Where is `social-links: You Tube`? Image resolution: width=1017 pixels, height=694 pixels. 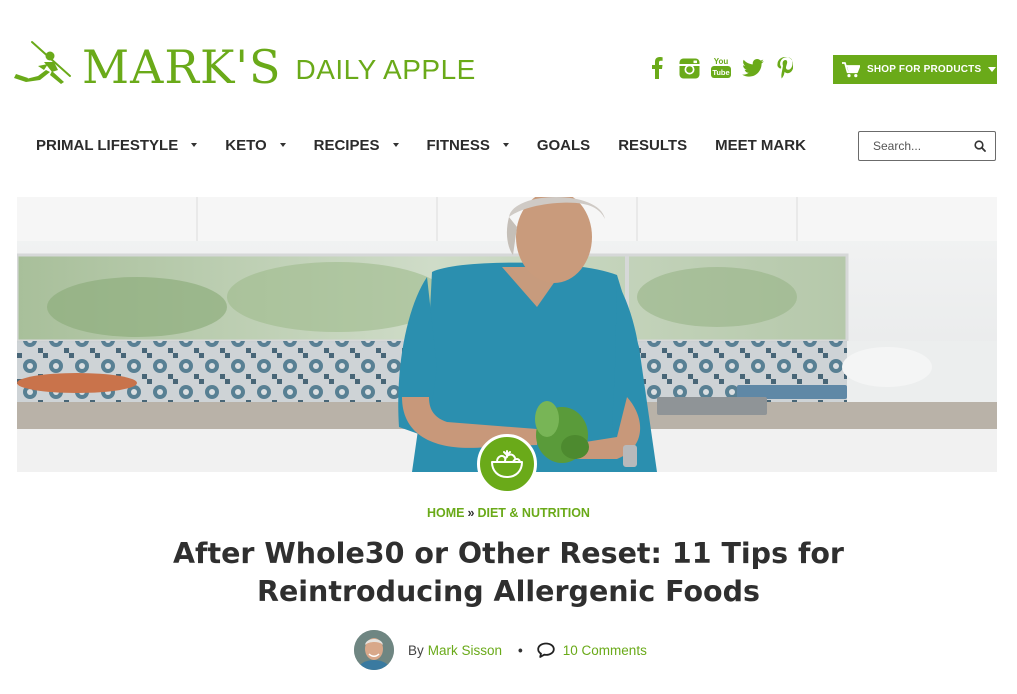
social-links: You Tube is located at coordinates (721, 68).